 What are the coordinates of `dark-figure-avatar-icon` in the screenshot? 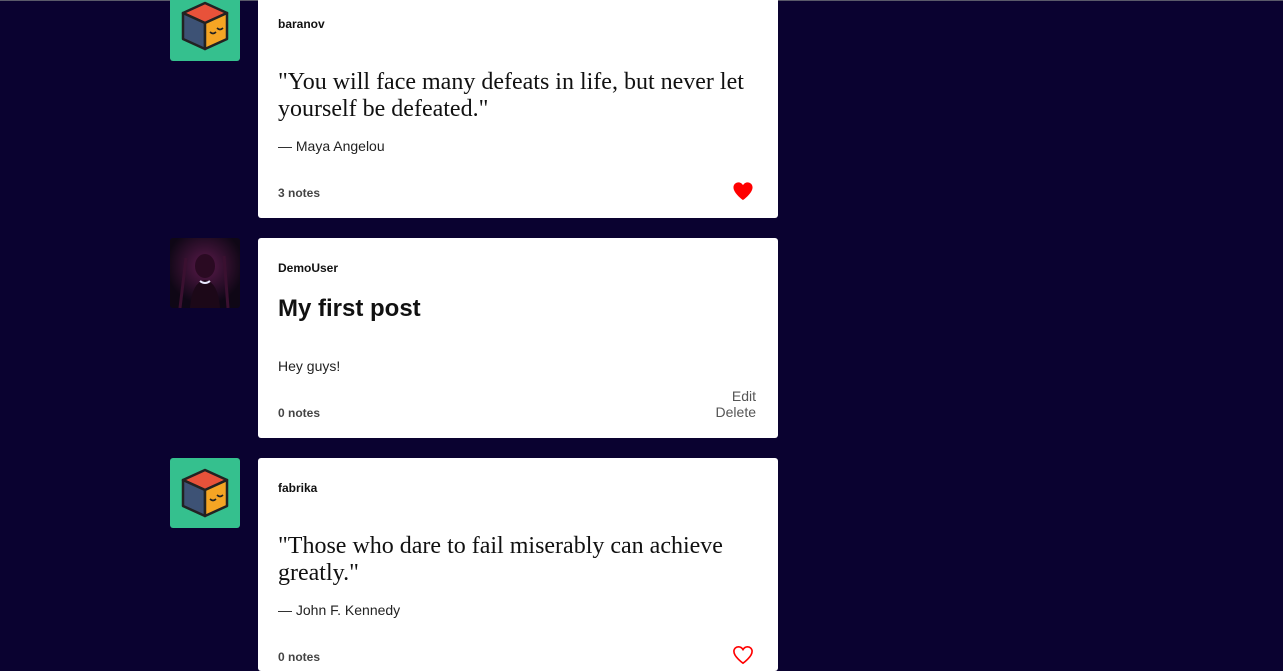 It's located at (205, 273).